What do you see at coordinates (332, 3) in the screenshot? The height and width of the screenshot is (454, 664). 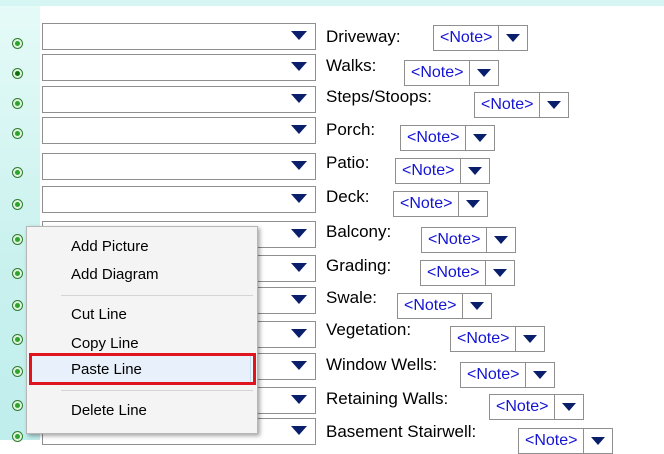 I see `top-background-strip` at bounding box center [332, 3].